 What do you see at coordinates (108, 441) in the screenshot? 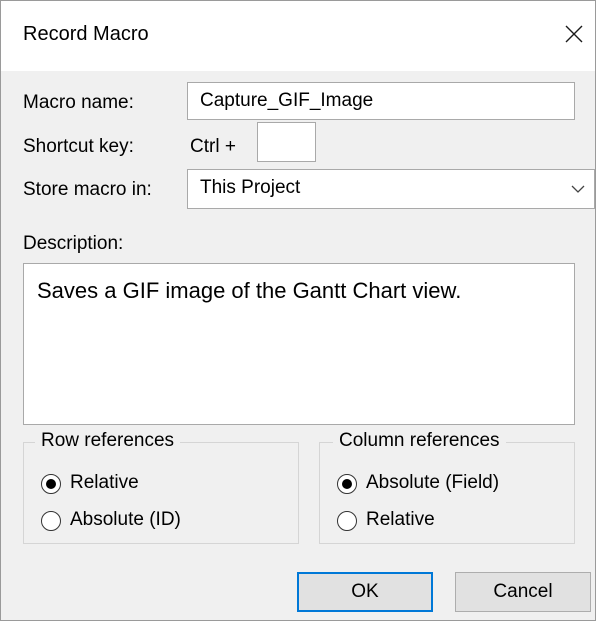
I see `row-references-title: Row references` at bounding box center [108, 441].